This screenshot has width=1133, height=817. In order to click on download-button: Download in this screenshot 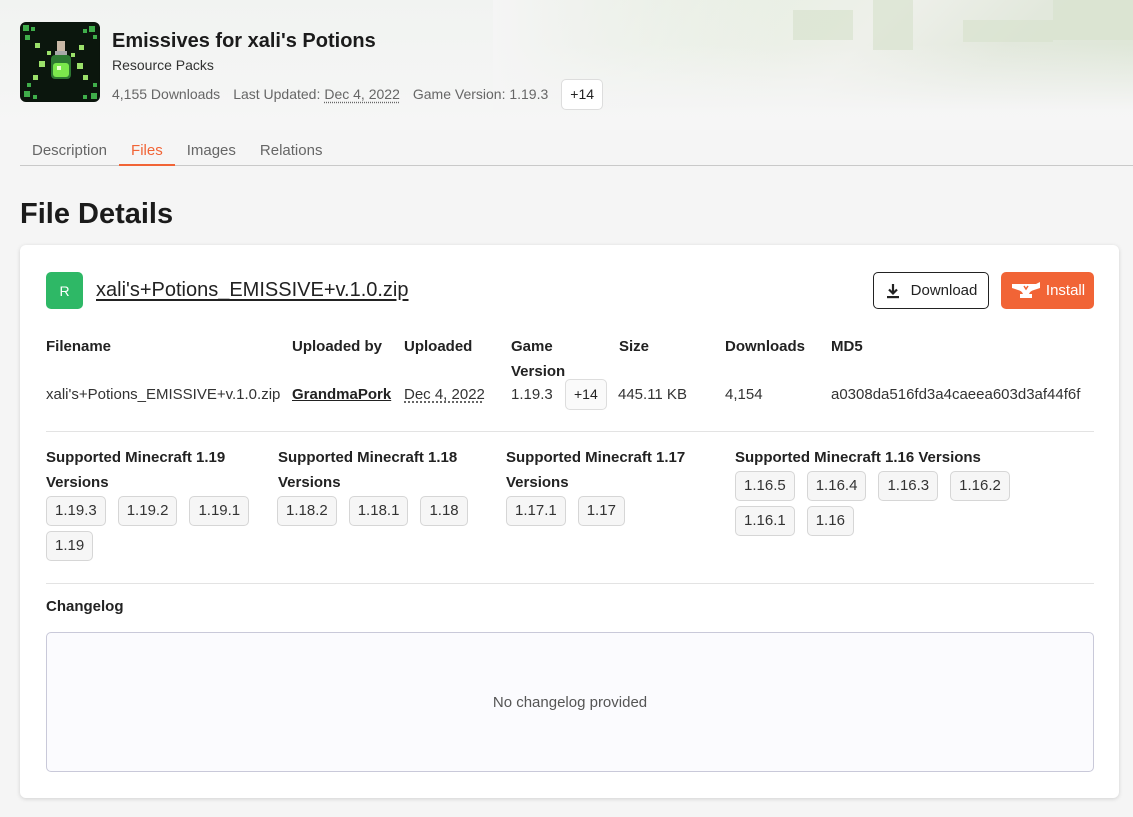, I will do `click(931, 290)`.